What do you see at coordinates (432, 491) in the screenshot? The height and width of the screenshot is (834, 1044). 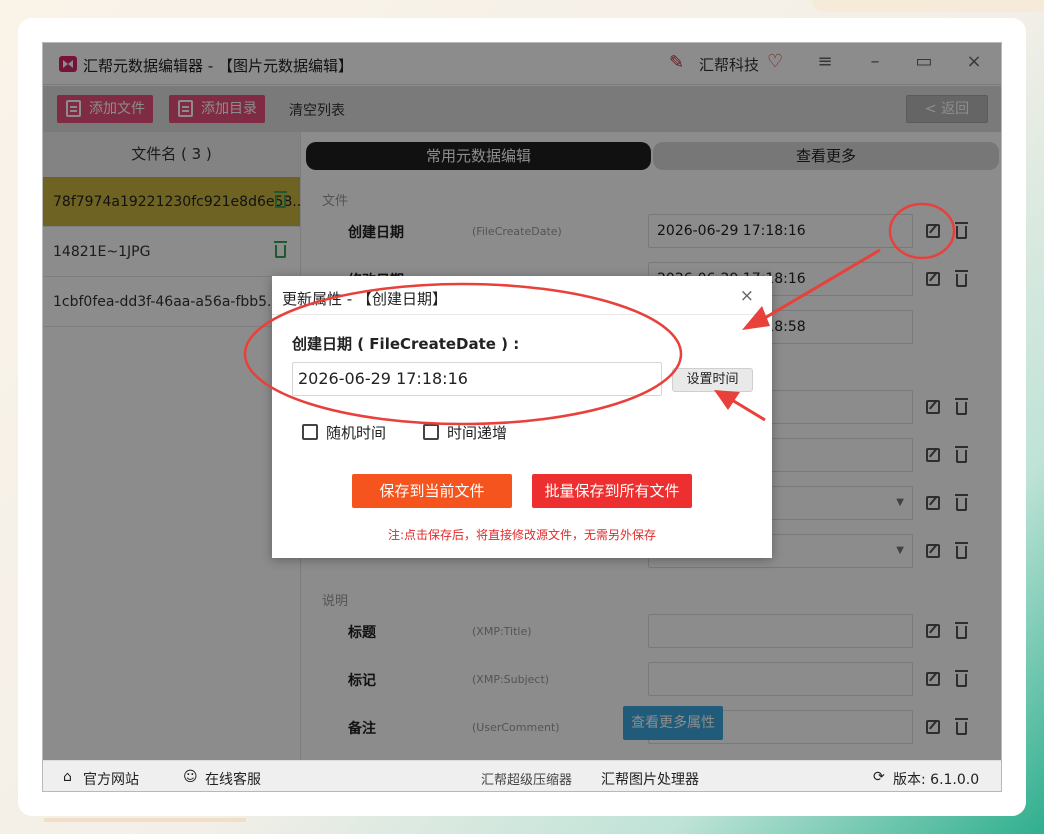 I see `save-current-button: 保存到当前文件` at bounding box center [432, 491].